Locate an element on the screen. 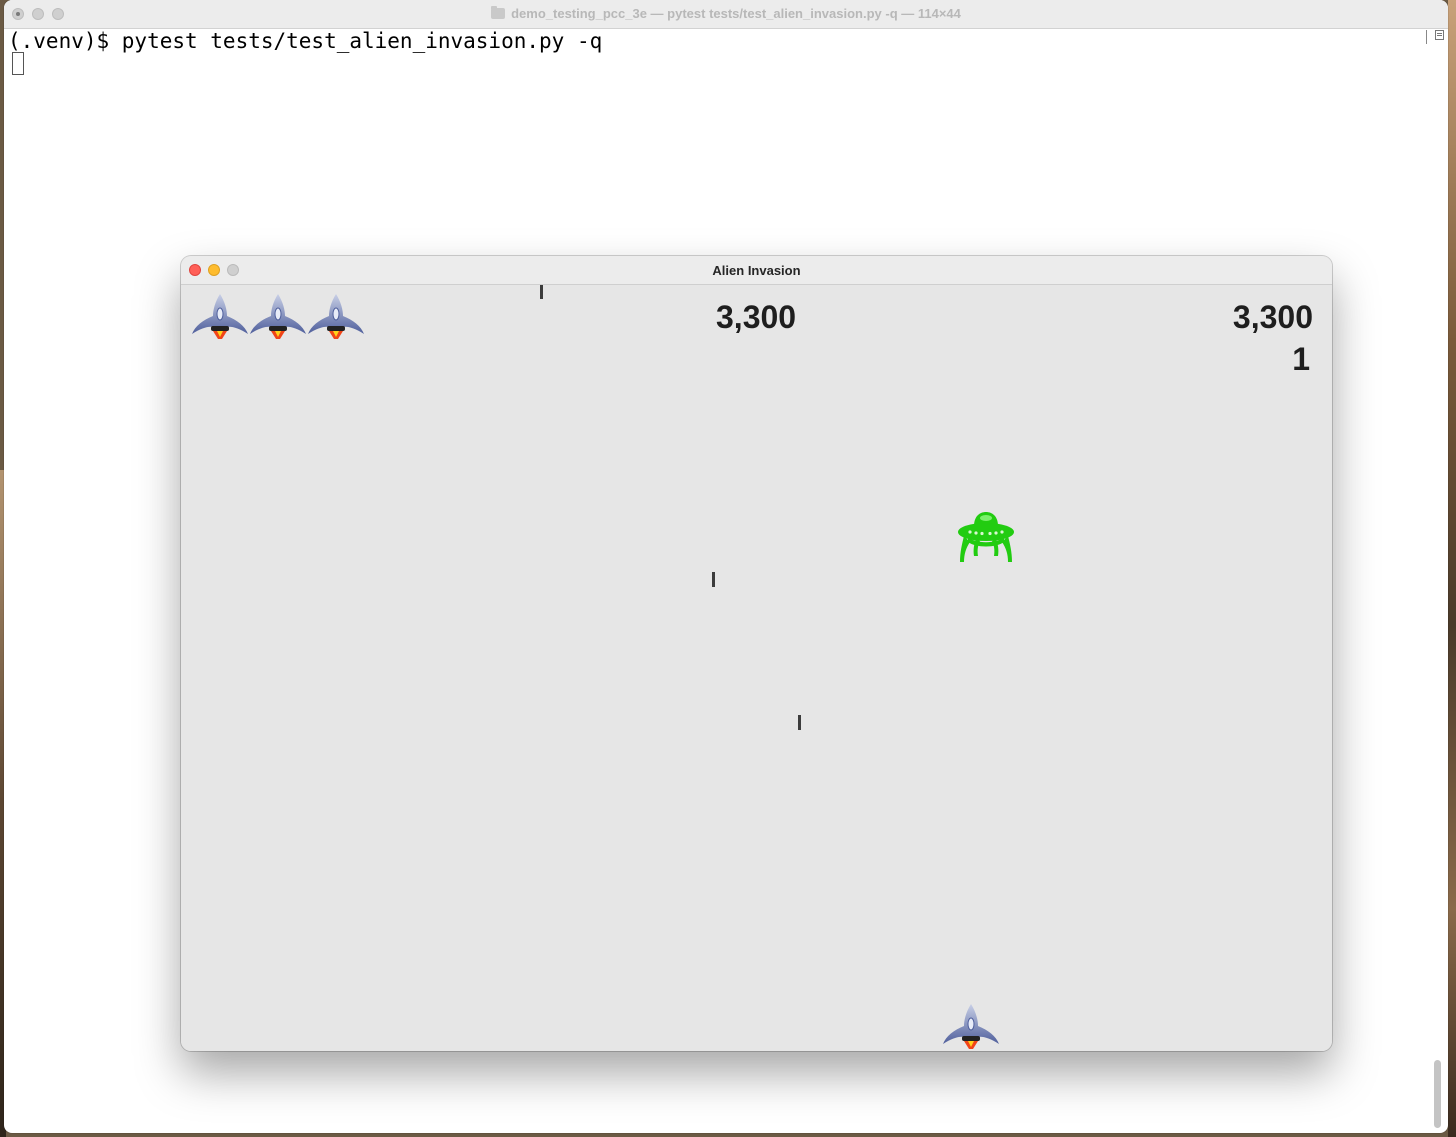 This screenshot has width=1456, height=1137. alien-icon is located at coordinates (986, 537).